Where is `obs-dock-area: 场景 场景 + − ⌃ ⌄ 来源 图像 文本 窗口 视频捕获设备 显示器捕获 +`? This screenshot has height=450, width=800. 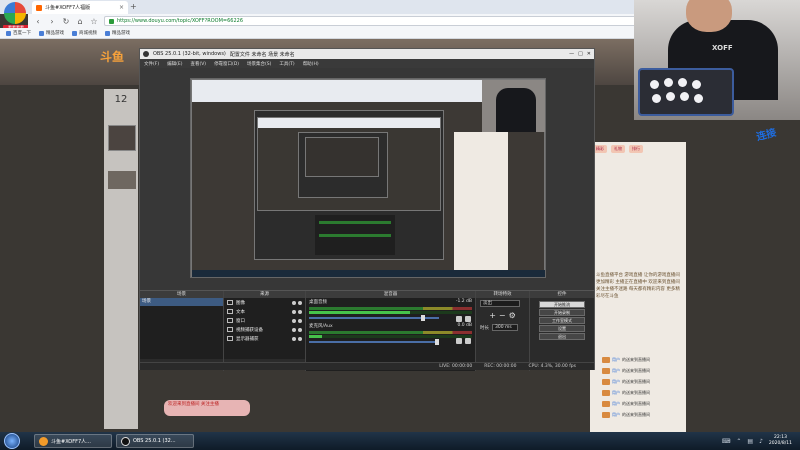 obs-dock-area: 场景 场景 + − ⌃ ⌄ 来源 图像 文本 窗口 视频捕获设备 显示器捕获 + is located at coordinates (367, 330).